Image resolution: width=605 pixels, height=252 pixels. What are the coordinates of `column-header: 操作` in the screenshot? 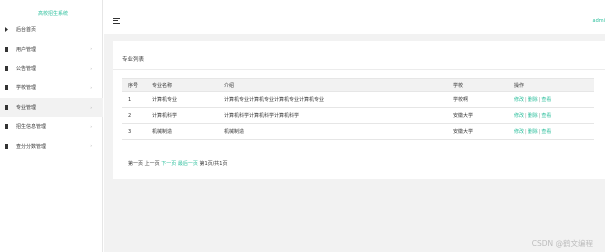 It's located at (551, 85).